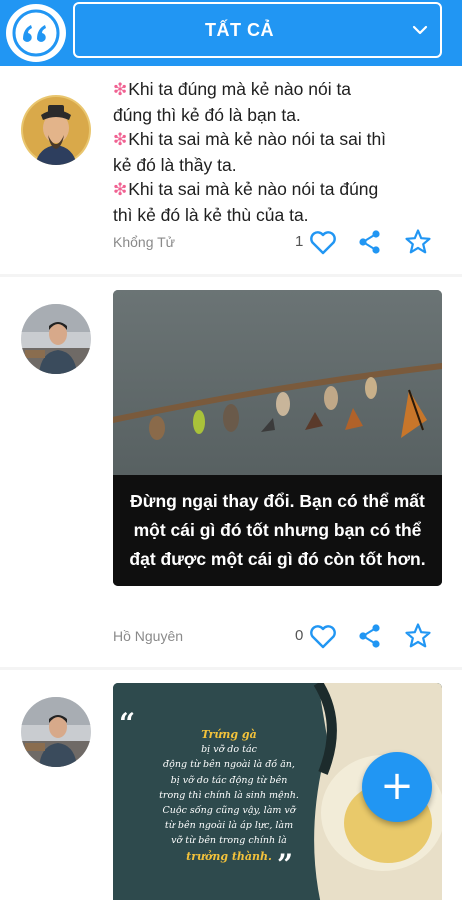 This screenshot has width=462, height=900. I want to click on add-quote-button: +, so click(397, 787).